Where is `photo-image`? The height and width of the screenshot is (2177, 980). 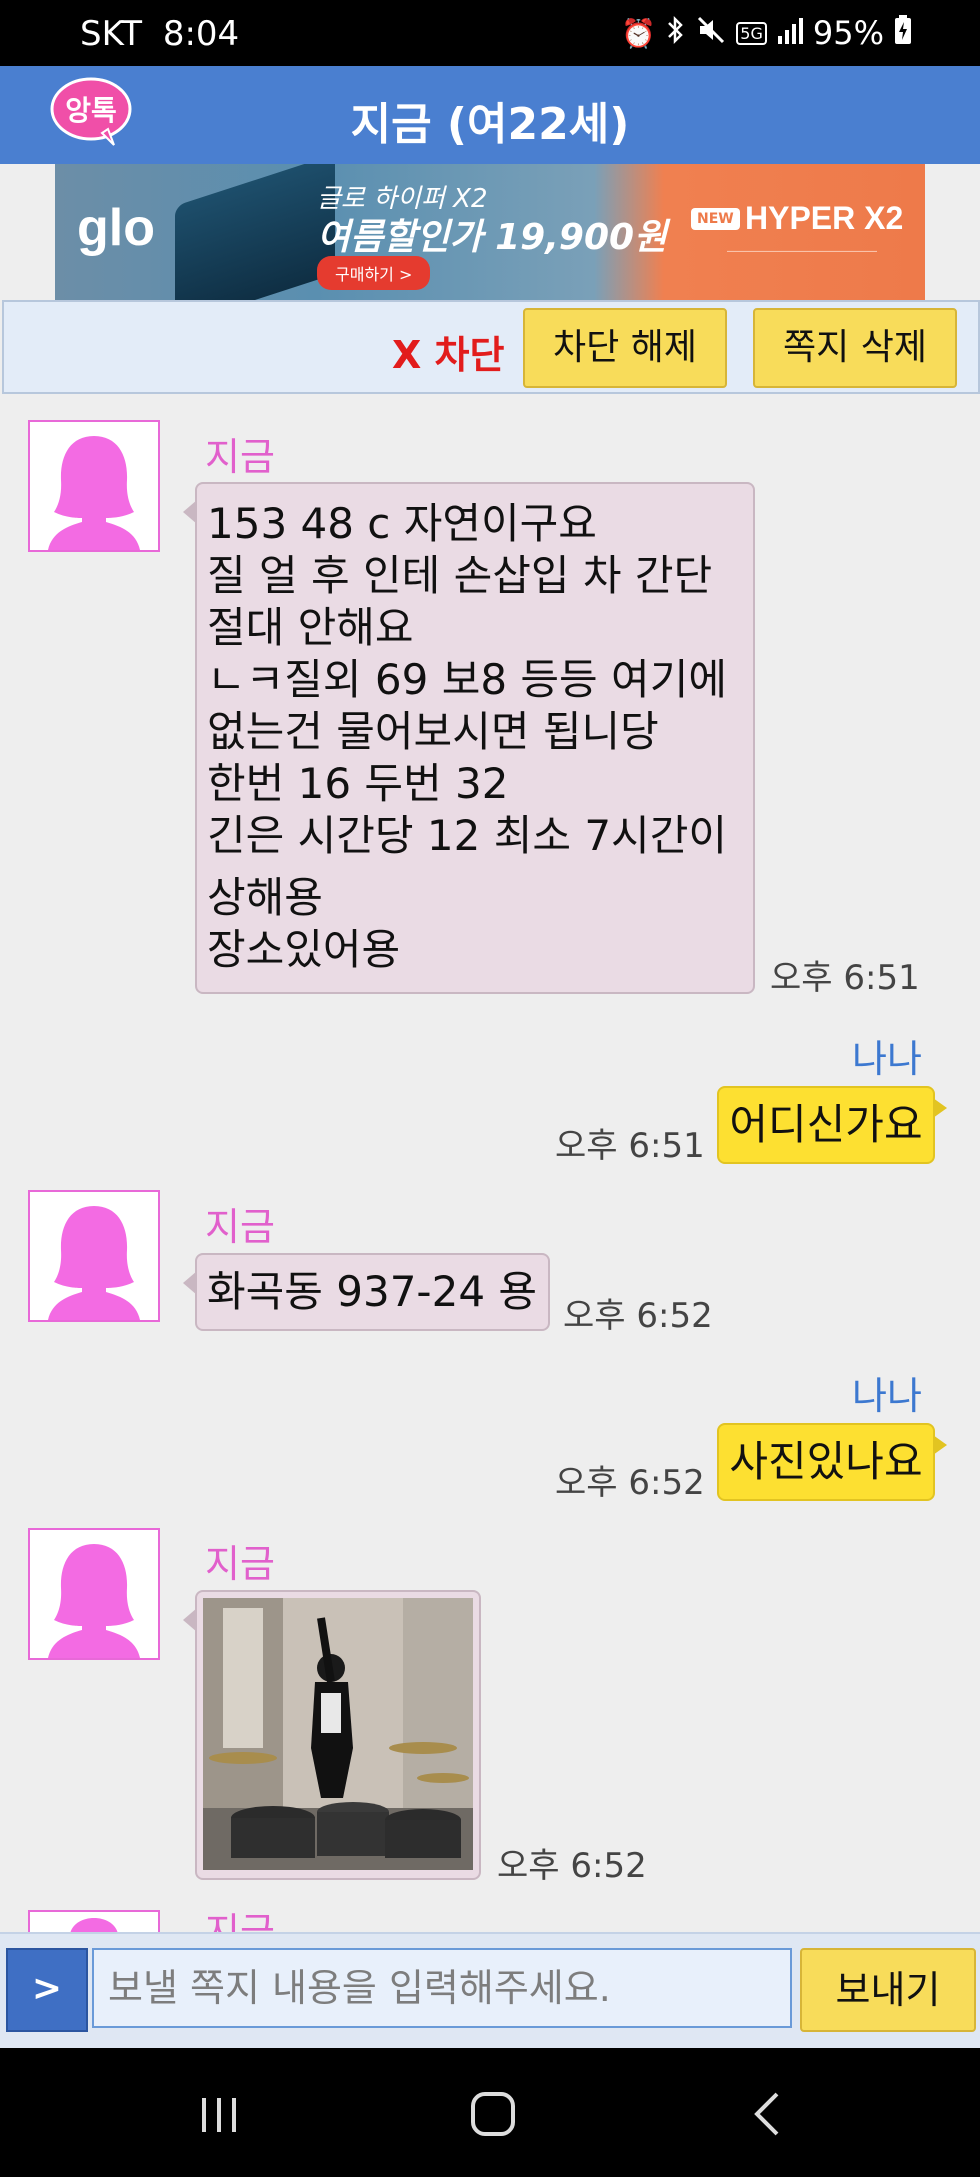 photo-image is located at coordinates (338, 1734).